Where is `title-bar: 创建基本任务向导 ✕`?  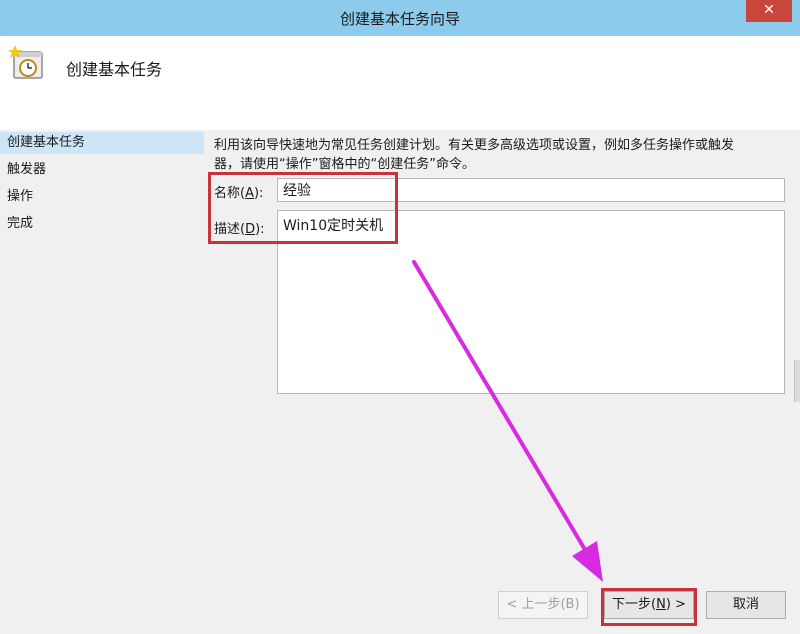 title-bar: 创建基本任务向导 ✕ is located at coordinates (400, 18).